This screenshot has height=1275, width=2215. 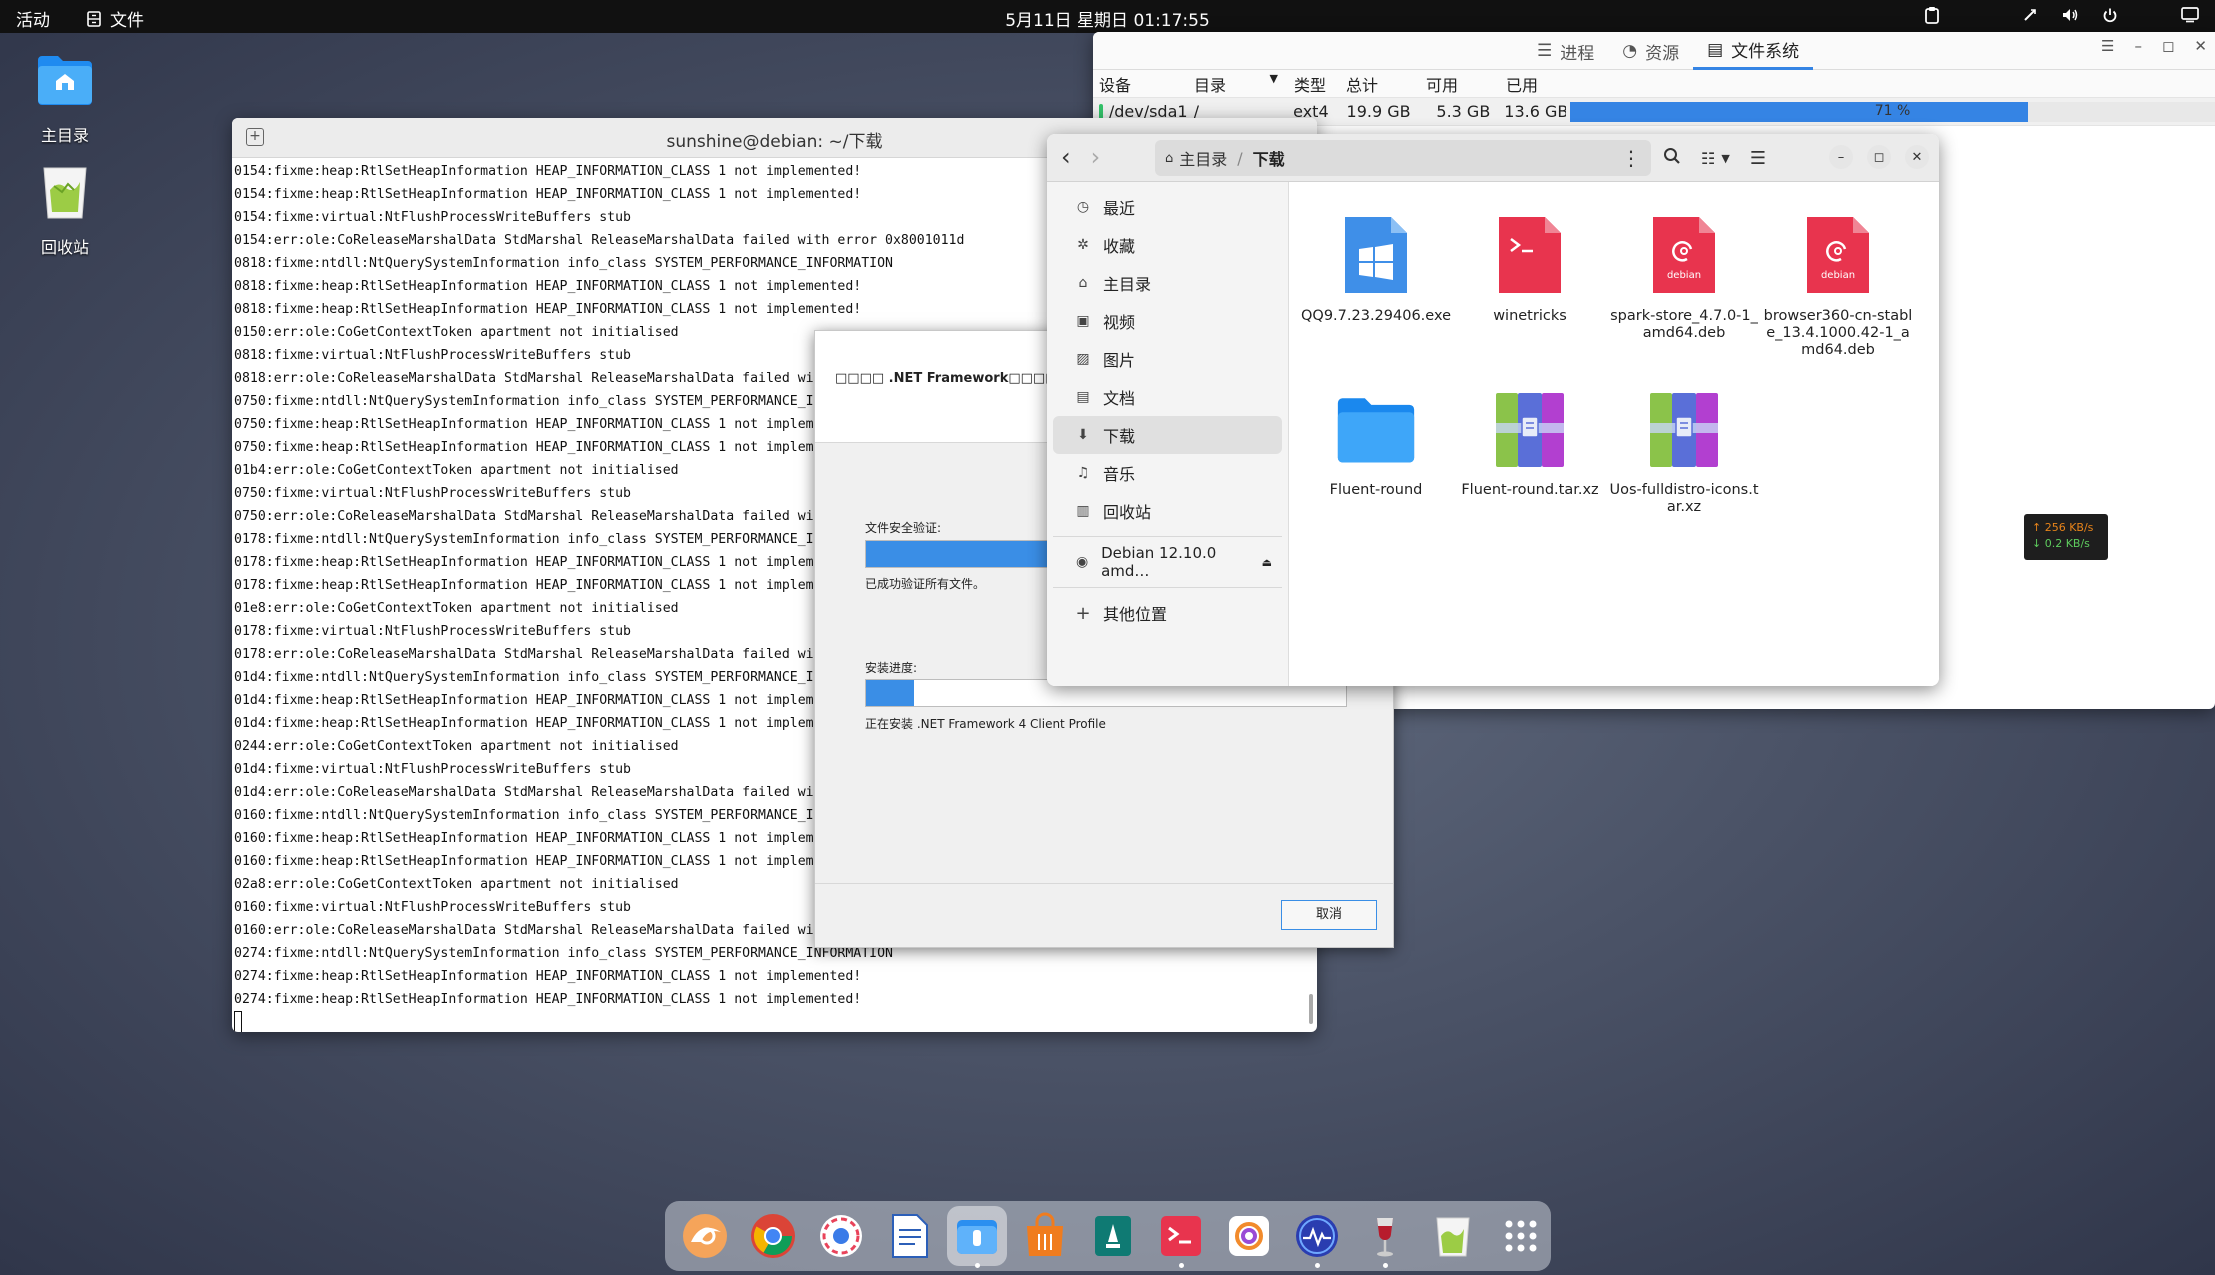 I want to click on clipboard-icon, so click(x=1932, y=15).